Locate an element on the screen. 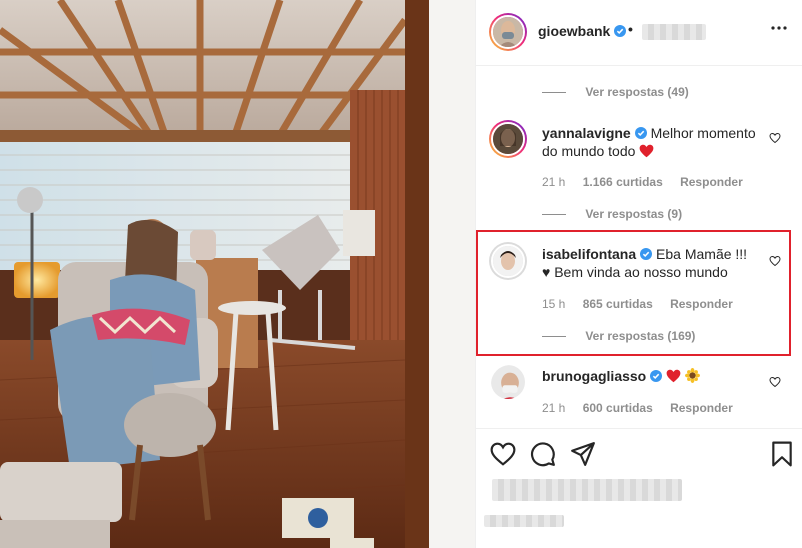  view-replies-link: Ver respostas (49) is located at coordinates (615, 92).